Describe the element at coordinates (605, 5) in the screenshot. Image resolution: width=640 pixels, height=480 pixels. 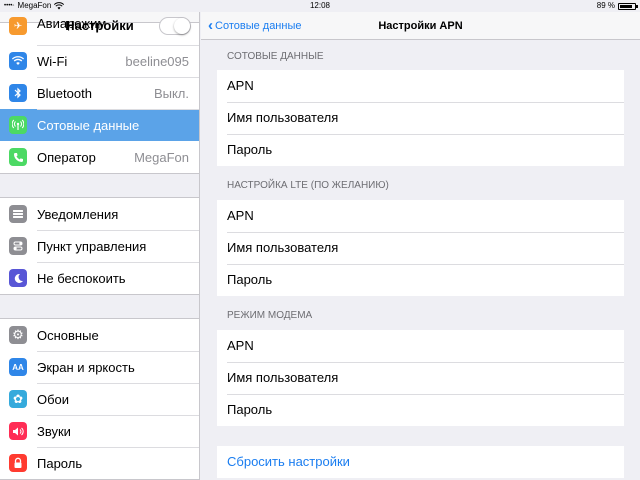
I see `battery-percent: 89 %` at that location.